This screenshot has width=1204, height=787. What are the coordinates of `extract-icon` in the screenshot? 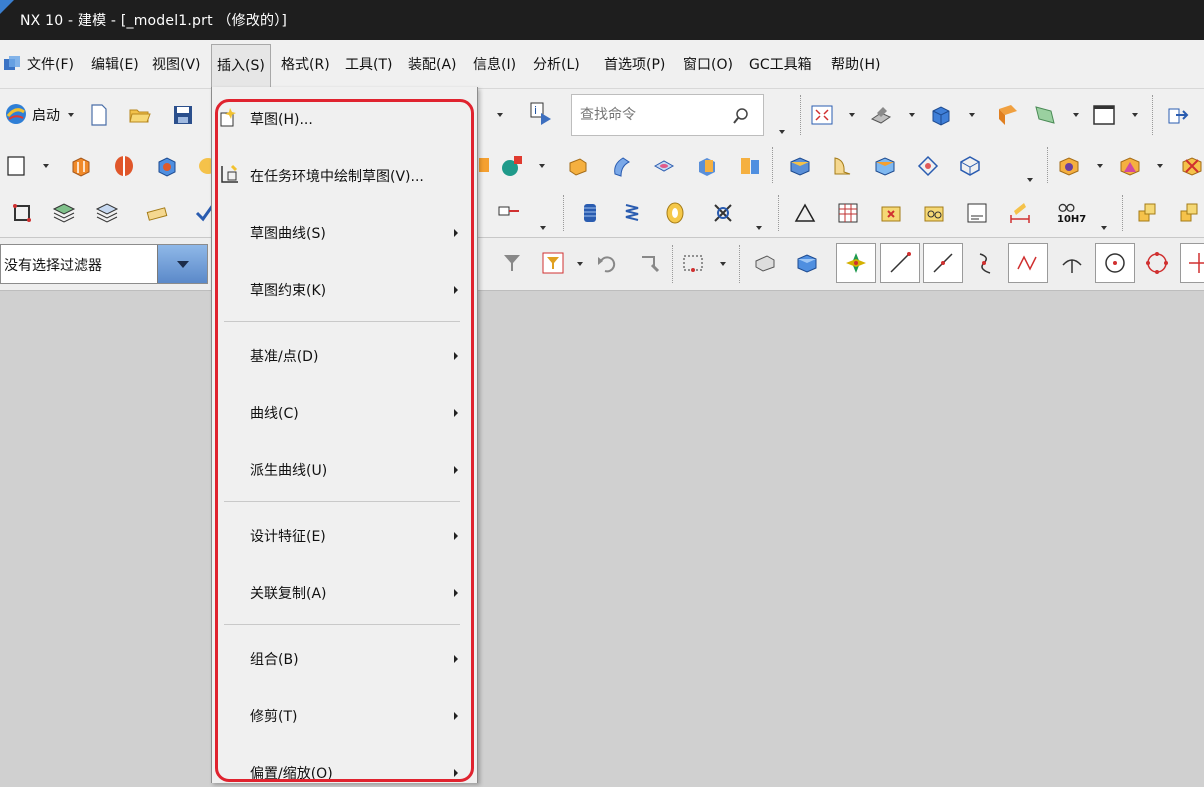 It's located at (1192, 166).